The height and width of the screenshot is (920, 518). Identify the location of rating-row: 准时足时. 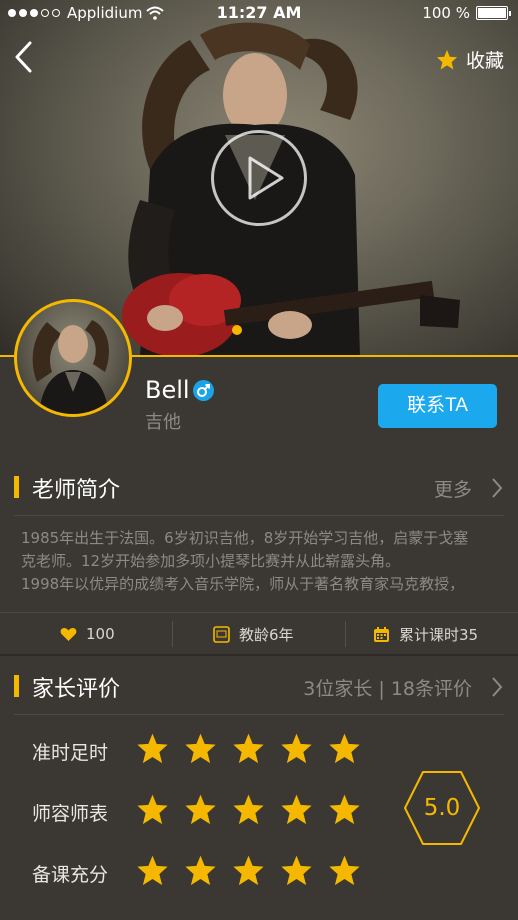
(200, 750).